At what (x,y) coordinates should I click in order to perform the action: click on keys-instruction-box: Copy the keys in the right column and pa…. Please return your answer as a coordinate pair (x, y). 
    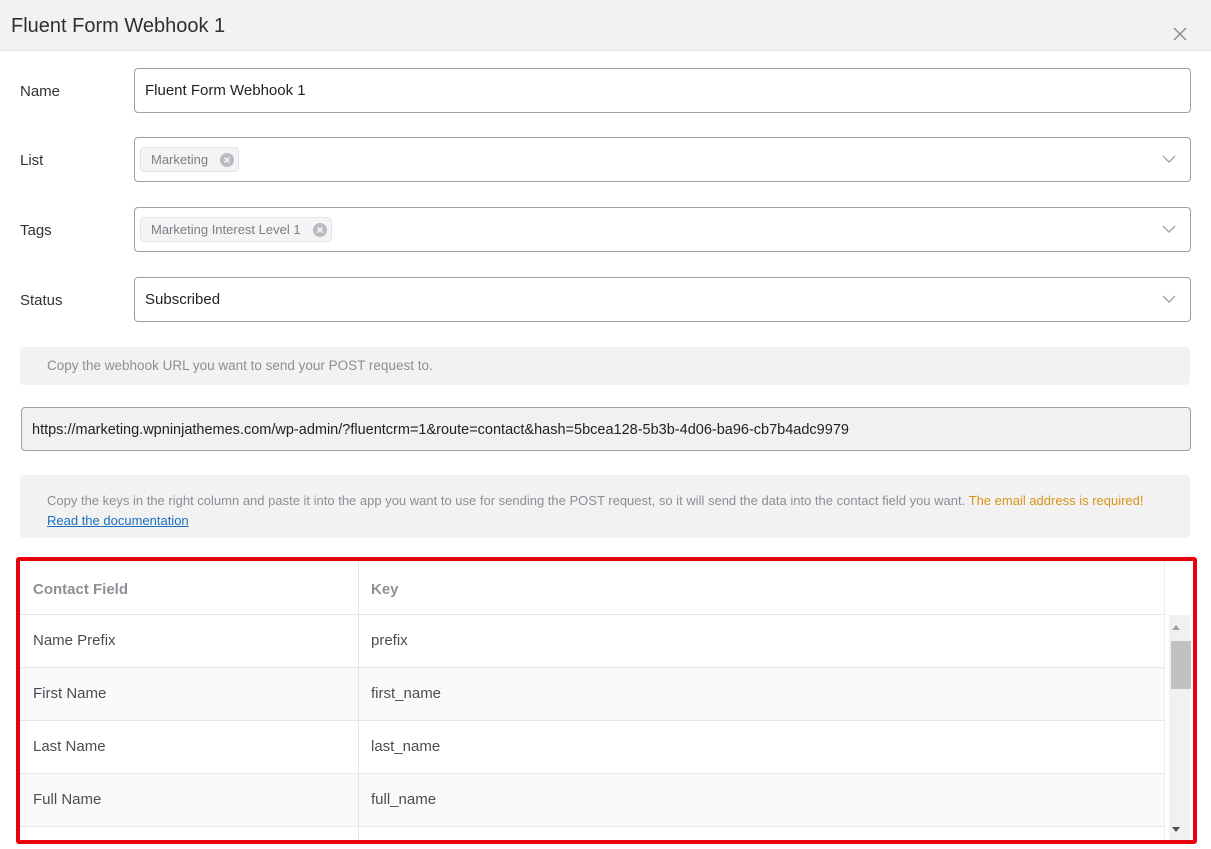
    Looking at the image, I should click on (605, 506).